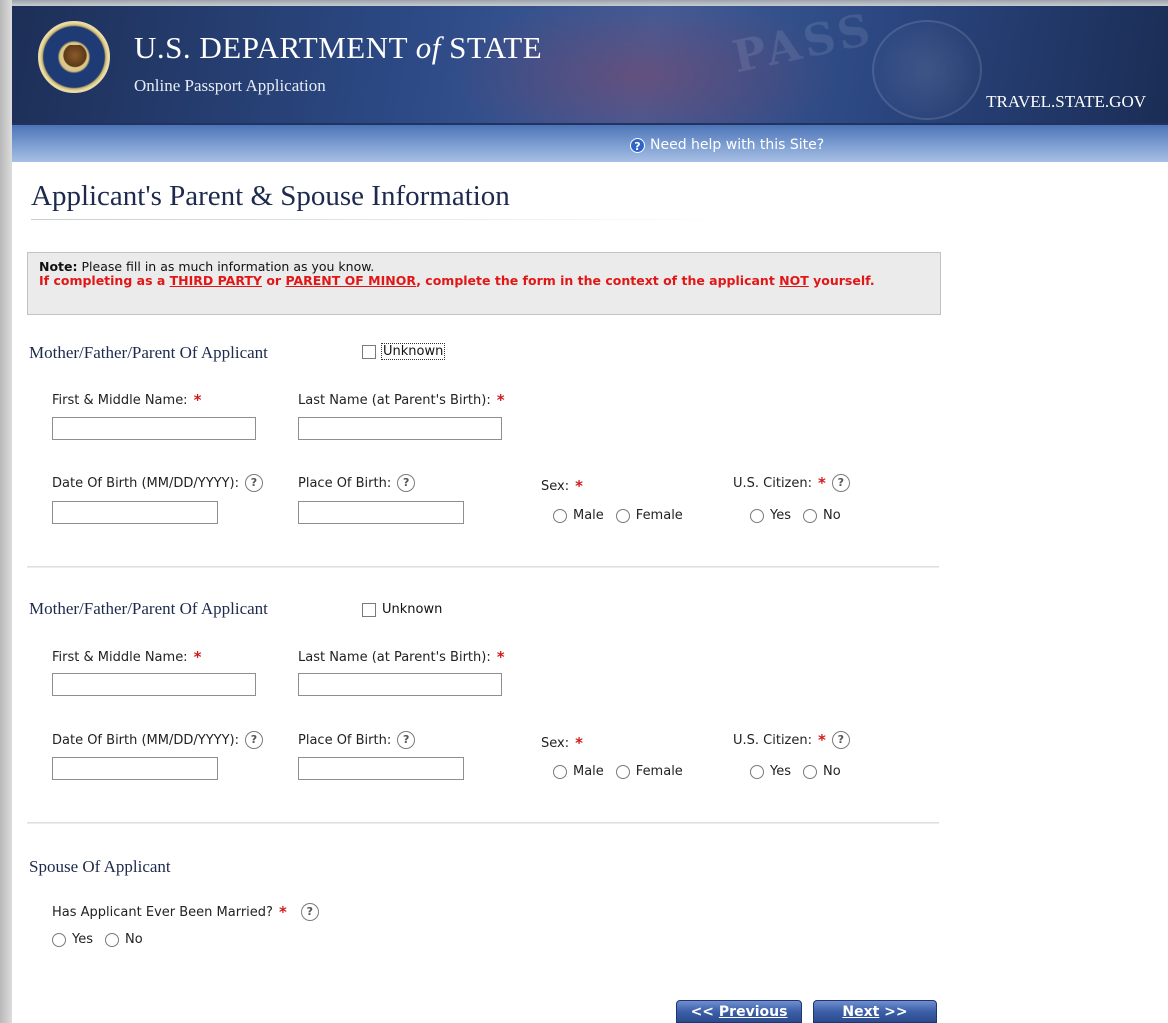 This screenshot has height=1023, width=1168. Describe the element at coordinates (154, 684) in the screenshot. I see `parent2-first-name-input` at that location.